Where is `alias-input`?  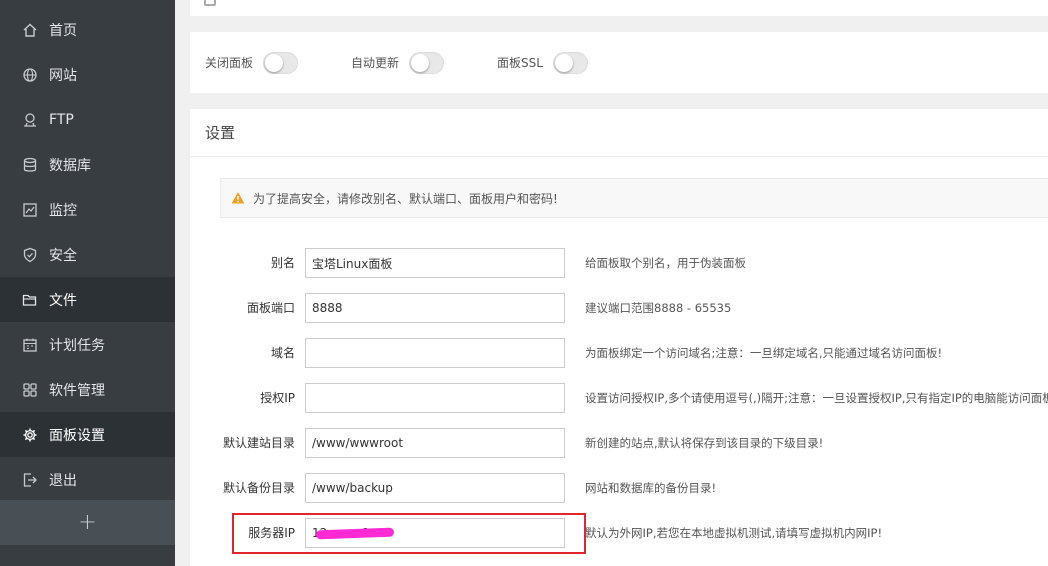 alias-input is located at coordinates (435, 263).